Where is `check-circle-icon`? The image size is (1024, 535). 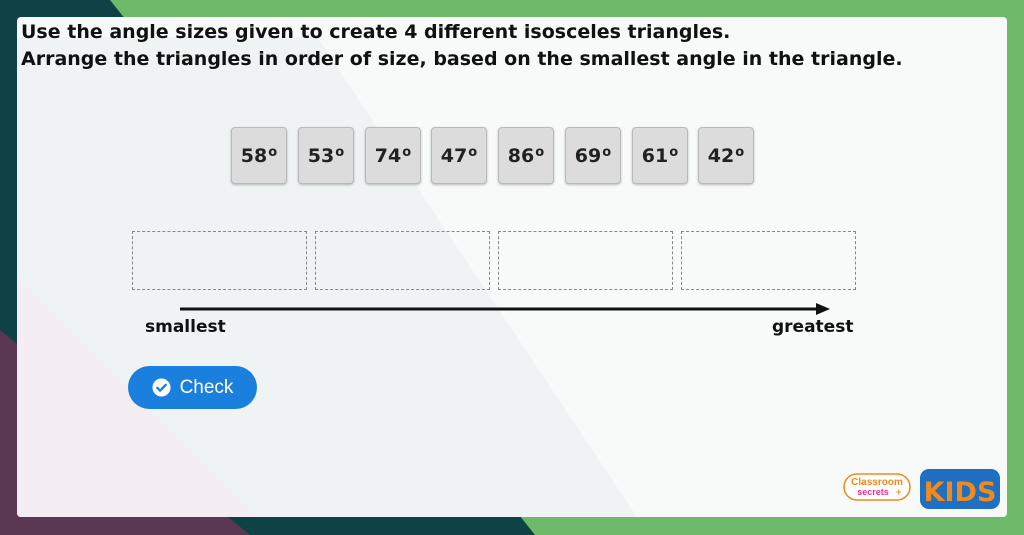
check-circle-icon is located at coordinates (161, 387).